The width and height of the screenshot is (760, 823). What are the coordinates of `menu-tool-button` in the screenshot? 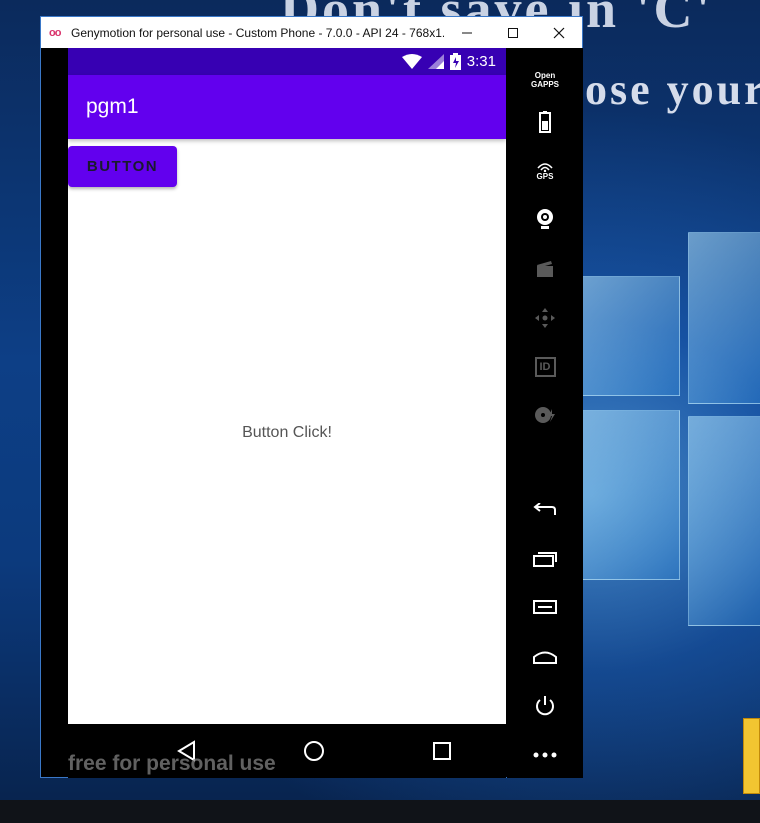 It's located at (545, 607).